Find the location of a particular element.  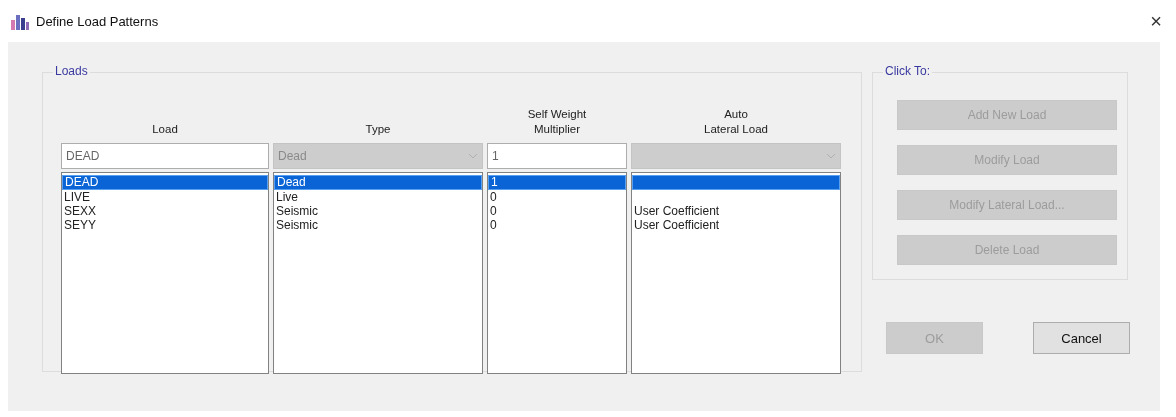

list-box: 1 0 0 0 is located at coordinates (557, 273).